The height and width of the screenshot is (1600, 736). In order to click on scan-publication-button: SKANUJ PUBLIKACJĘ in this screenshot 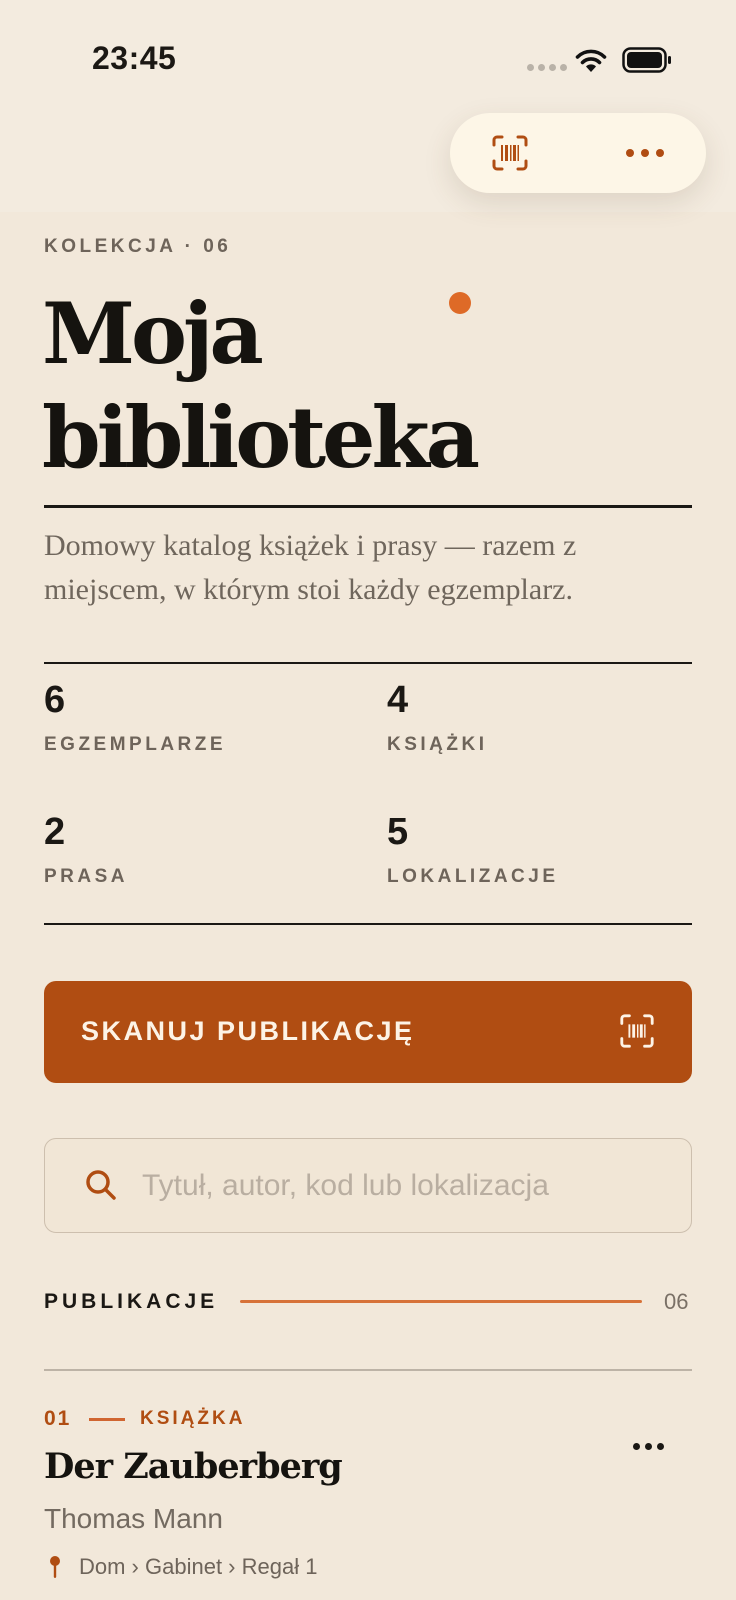, I will do `click(368, 1032)`.